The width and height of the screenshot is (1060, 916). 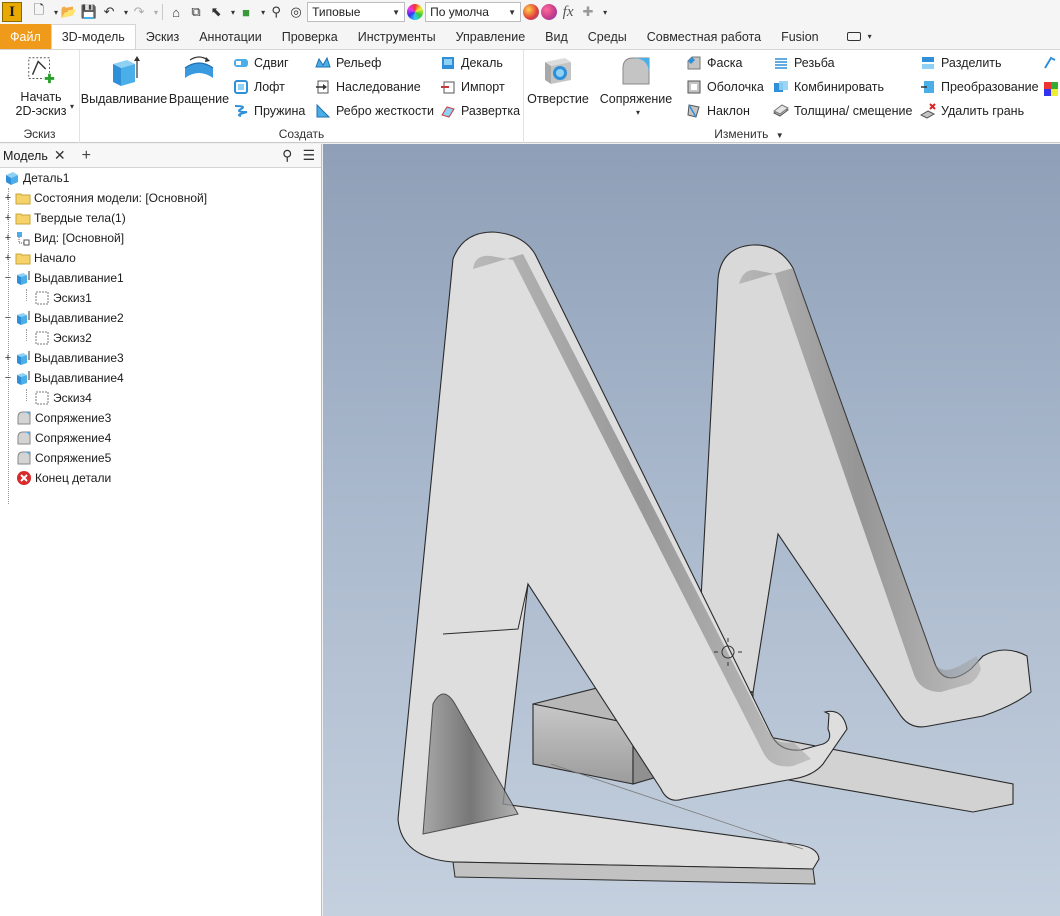 What do you see at coordinates (56, 12) in the screenshot?
I see `new-file-dropdown-icon: ▾` at bounding box center [56, 12].